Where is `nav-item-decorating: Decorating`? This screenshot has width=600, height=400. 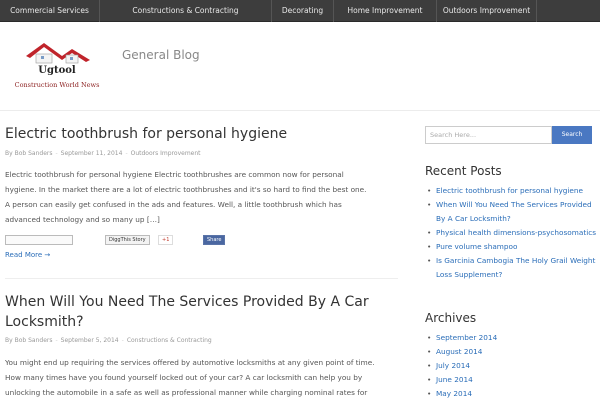 nav-item-decorating: Decorating is located at coordinates (303, 11).